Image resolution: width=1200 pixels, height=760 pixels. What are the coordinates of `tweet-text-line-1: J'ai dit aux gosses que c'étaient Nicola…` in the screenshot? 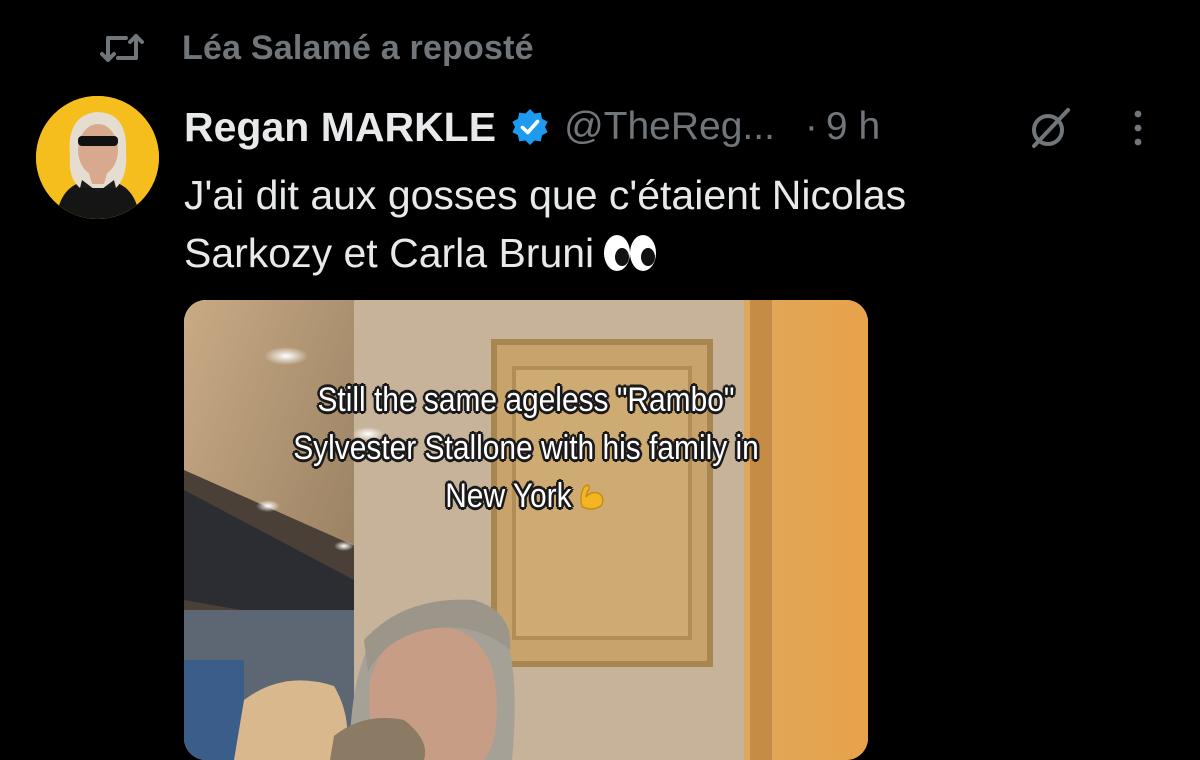 It's located at (545, 195).